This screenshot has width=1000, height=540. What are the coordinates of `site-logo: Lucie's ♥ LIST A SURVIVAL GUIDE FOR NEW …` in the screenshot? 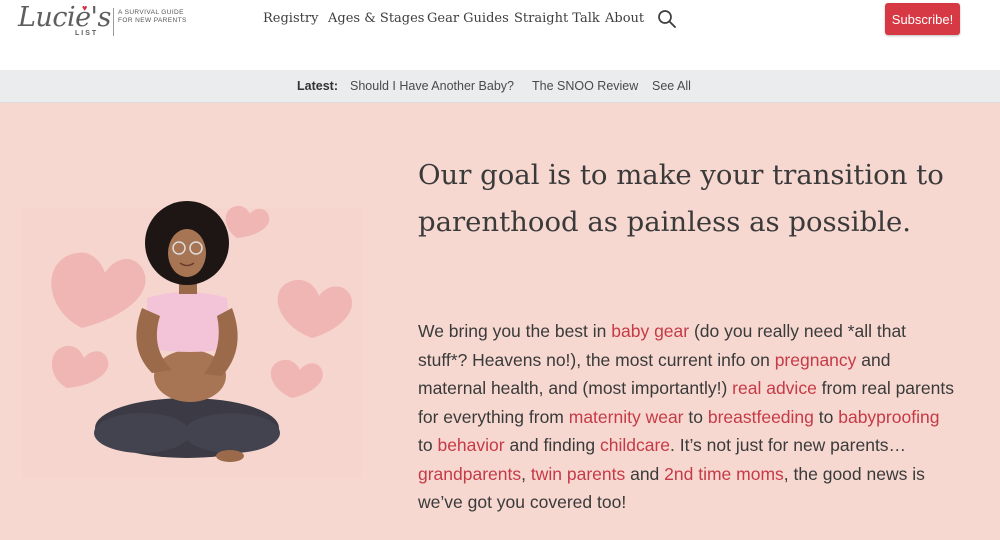 It's located at (102, 22).